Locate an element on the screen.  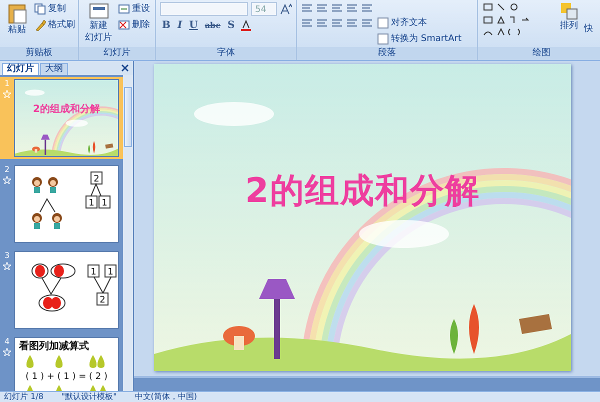
group-label: 剪贴板 is located at coordinates (39, 53).